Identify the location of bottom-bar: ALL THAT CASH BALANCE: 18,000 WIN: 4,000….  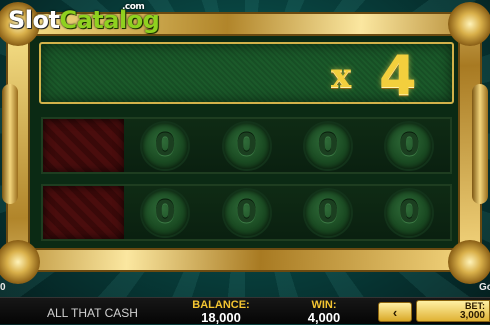
(245, 311).